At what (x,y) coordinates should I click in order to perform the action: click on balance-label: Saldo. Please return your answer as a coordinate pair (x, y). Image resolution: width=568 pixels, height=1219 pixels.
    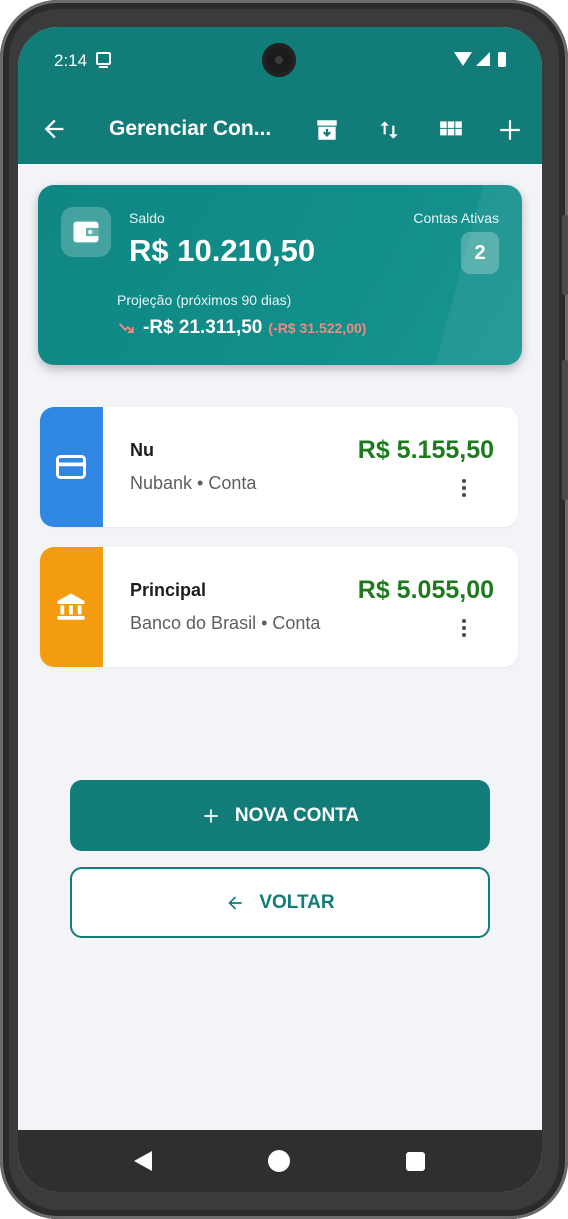
    Looking at the image, I should click on (147, 218).